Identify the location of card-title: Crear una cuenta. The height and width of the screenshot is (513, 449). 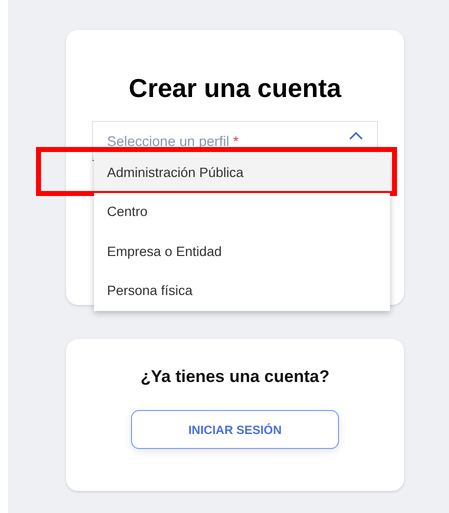
(235, 88).